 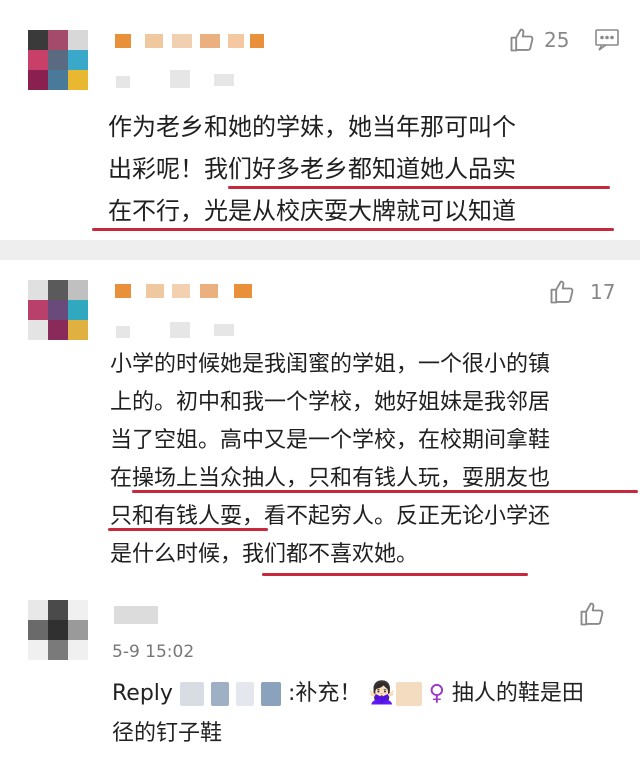 I want to click on timestamp: 5-9 15:02, so click(x=153, y=652).